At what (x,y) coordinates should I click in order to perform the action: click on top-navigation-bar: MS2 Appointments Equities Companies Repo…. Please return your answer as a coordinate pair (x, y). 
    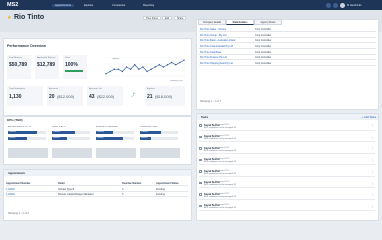
    Looking at the image, I should click on (191, 5).